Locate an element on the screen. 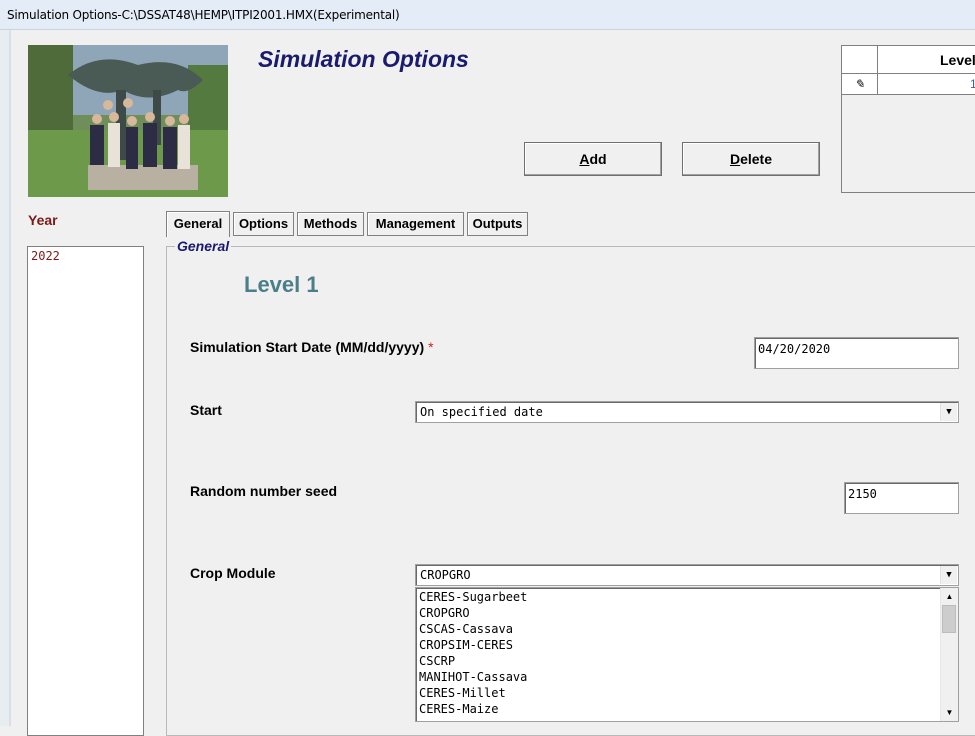  scroll-up-icon: ▲ is located at coordinates (949, 596).